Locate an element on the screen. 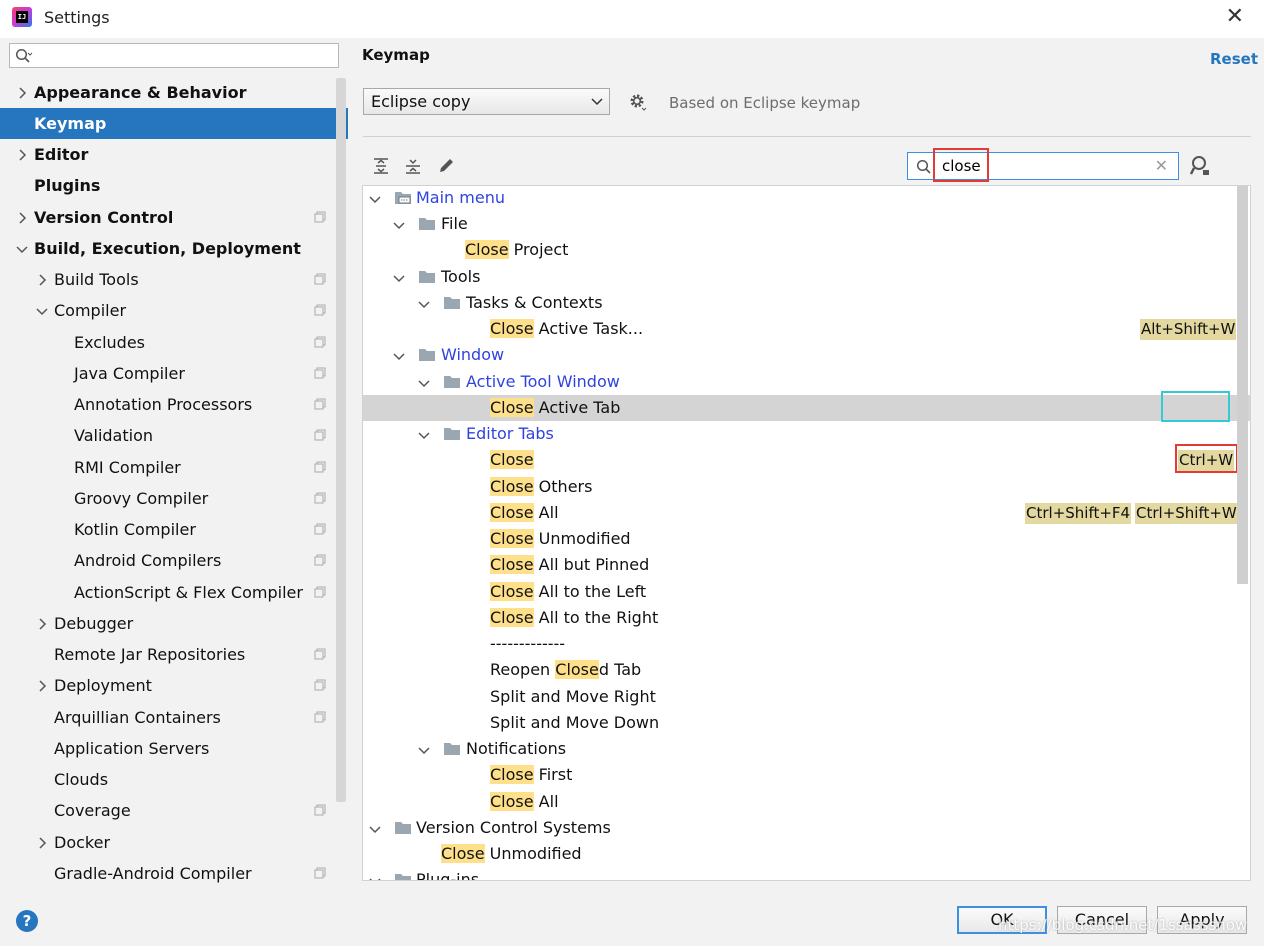 This screenshot has width=1264, height=946. tree-node-tasks-contexts: Tasks & Contexts is located at coordinates (799, 303).